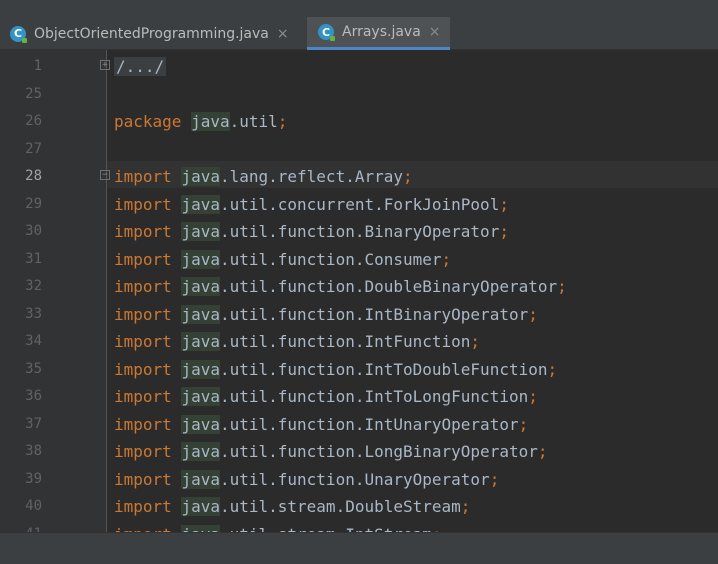 This screenshot has height=564, width=718. I want to click on tab-arrays: C Arrays.java ×, so click(378, 33).